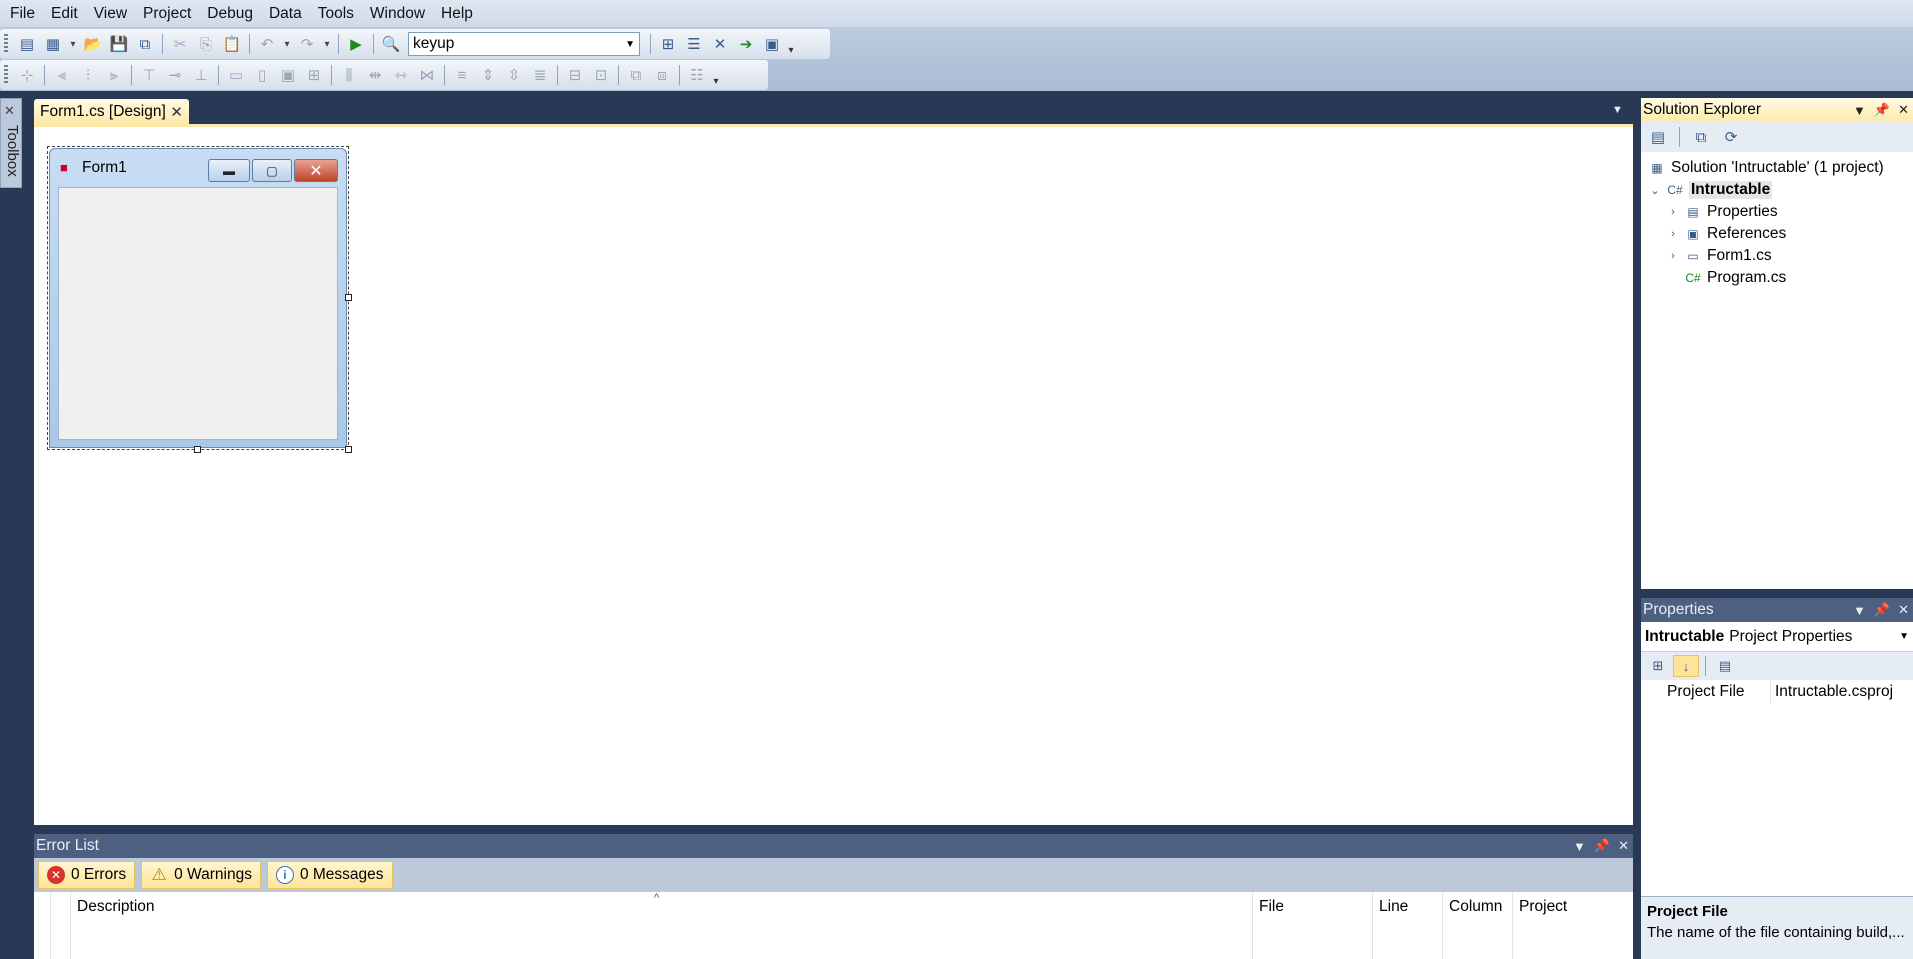 This screenshot has height=959, width=1913. I want to click on menu-window: Window, so click(397, 13).